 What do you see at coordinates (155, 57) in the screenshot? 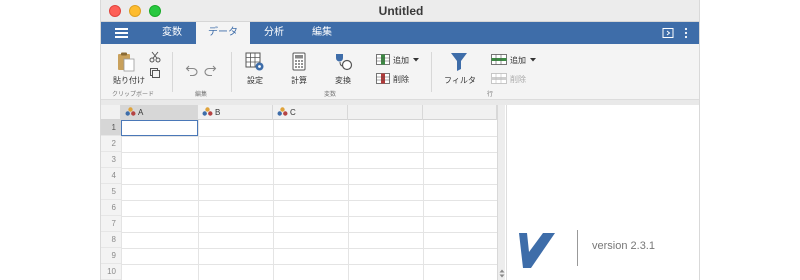
I see `cut-icon` at bounding box center [155, 57].